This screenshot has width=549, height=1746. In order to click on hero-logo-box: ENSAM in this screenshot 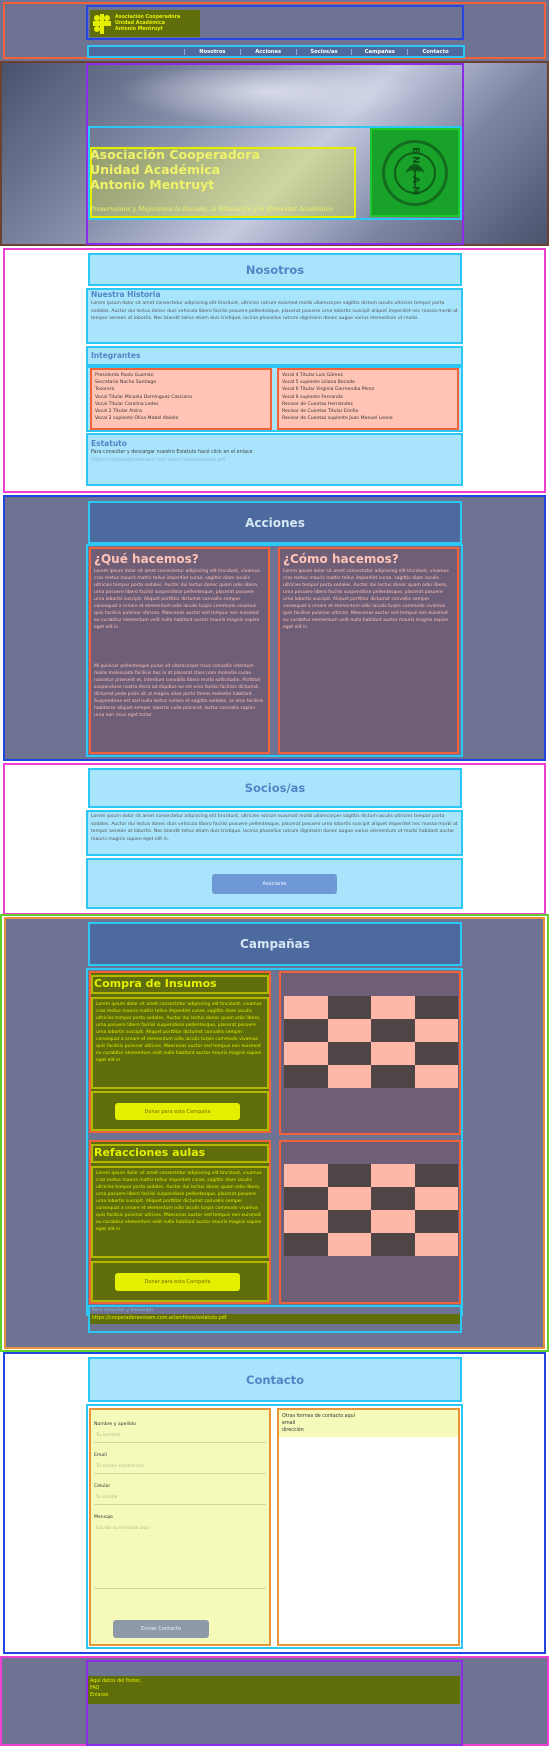, I will do `click(415, 172)`.